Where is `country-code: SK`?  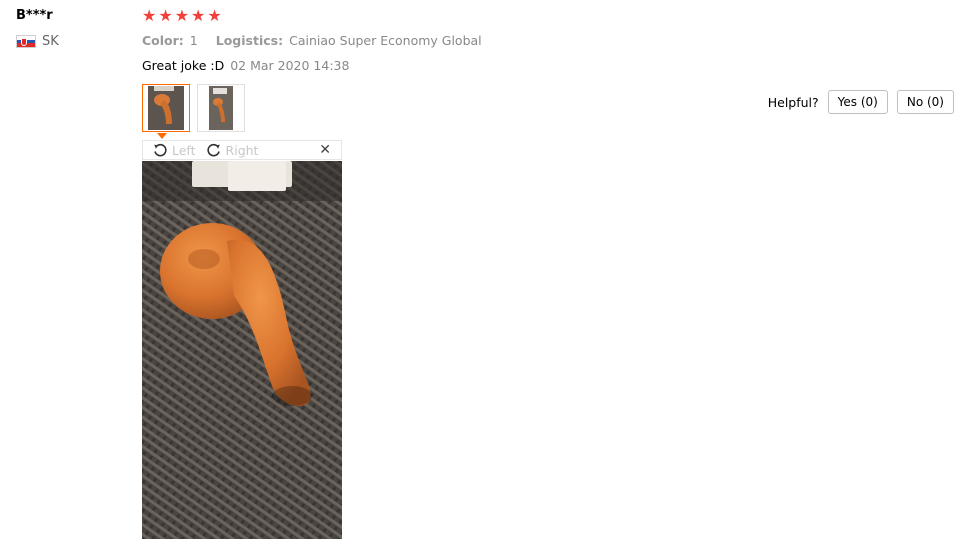
country-code: SK is located at coordinates (50, 41).